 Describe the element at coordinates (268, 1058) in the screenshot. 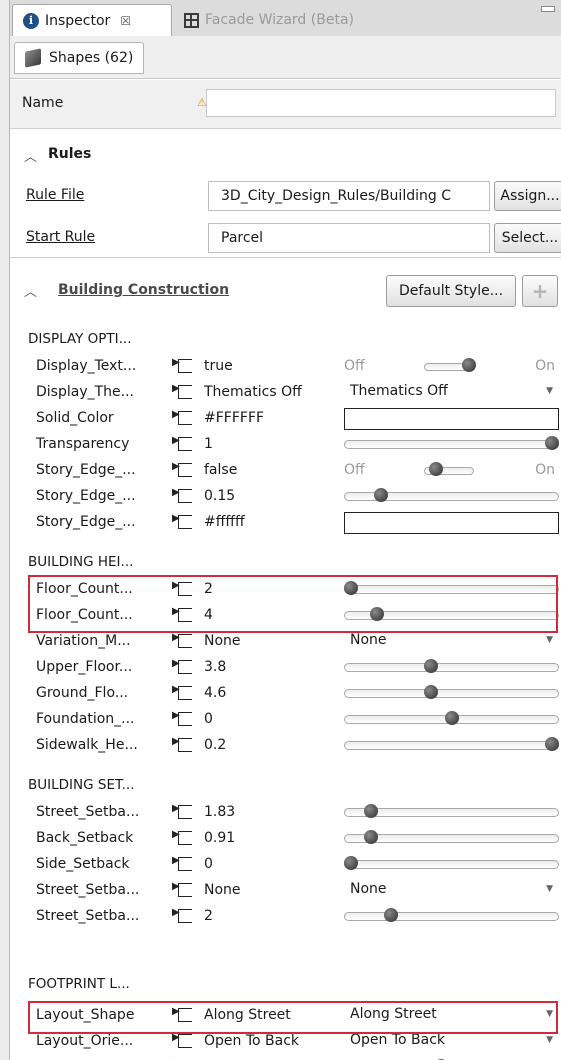

I see `attribute-value: 13` at that location.